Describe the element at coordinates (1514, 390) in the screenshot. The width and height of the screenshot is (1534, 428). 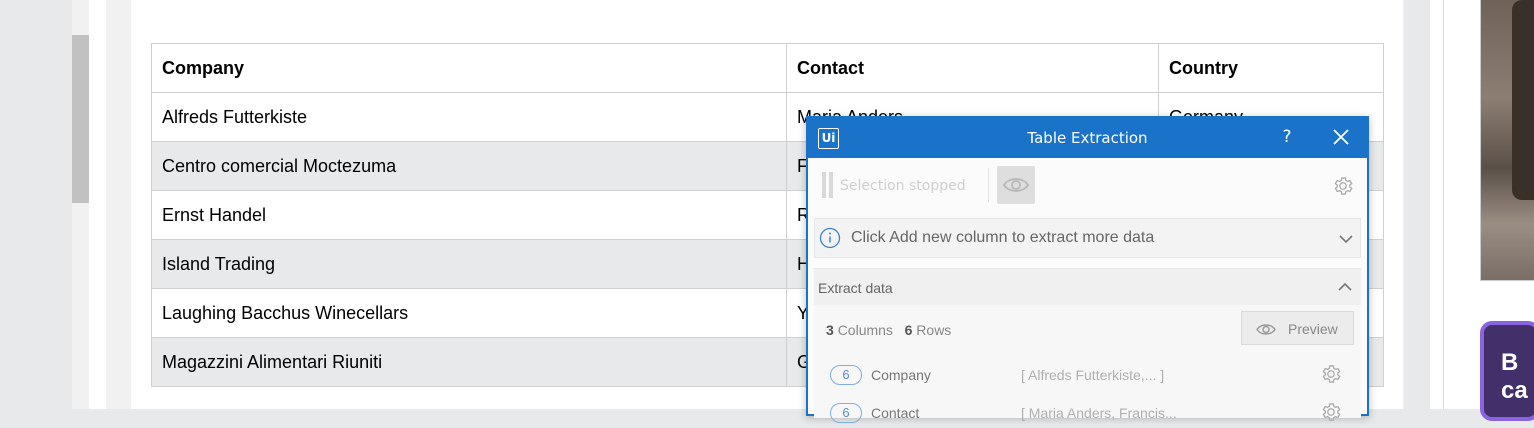
I see `promo-line-2: ca` at that location.